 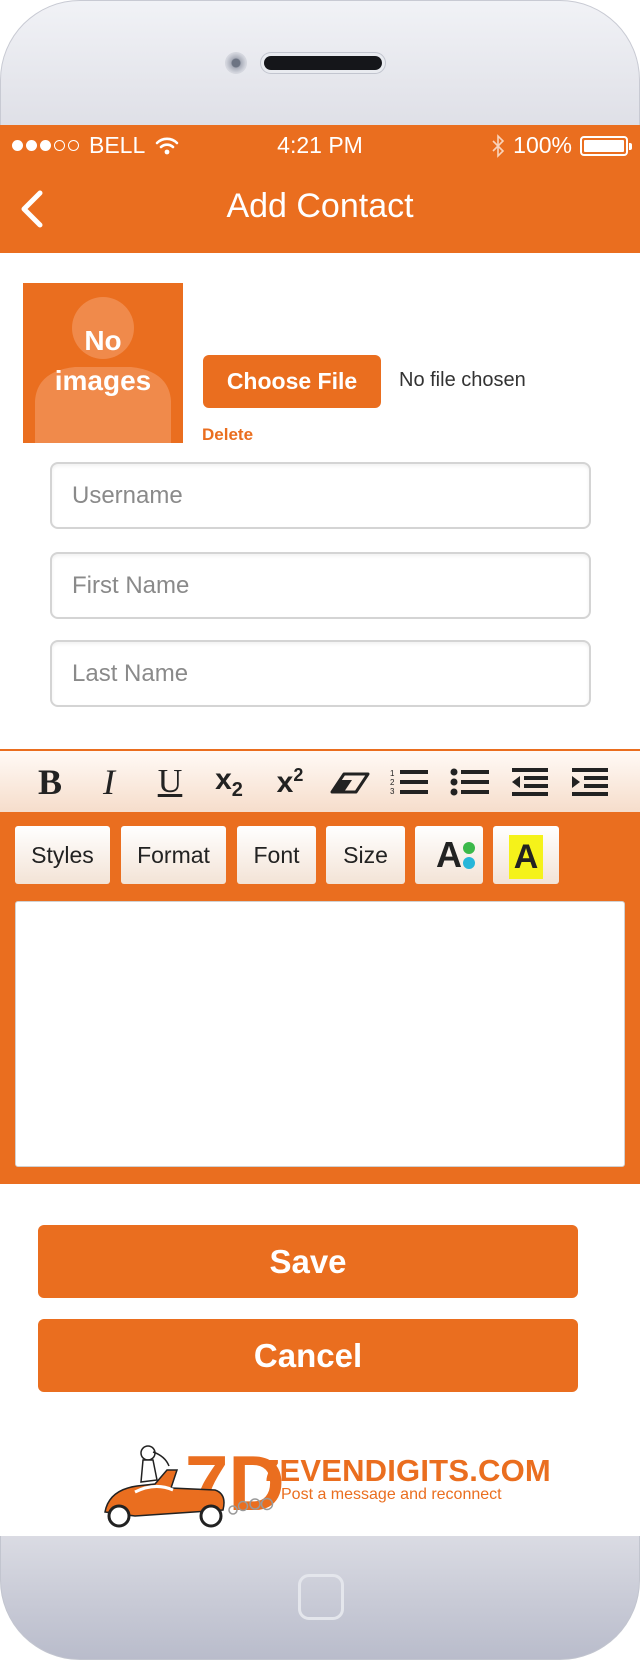 I want to click on status-bar: BELL 4:21 PM 100%, so click(x=320, y=144).